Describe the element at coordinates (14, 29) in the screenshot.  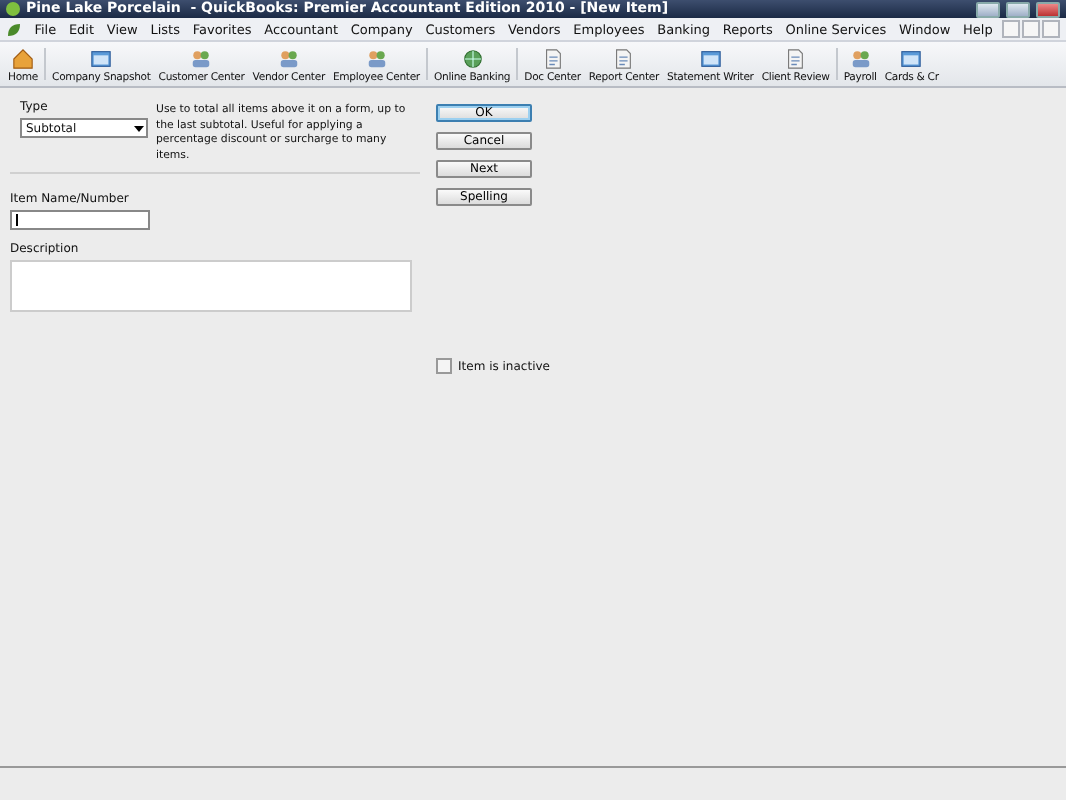
I see `leaf-icon` at that location.